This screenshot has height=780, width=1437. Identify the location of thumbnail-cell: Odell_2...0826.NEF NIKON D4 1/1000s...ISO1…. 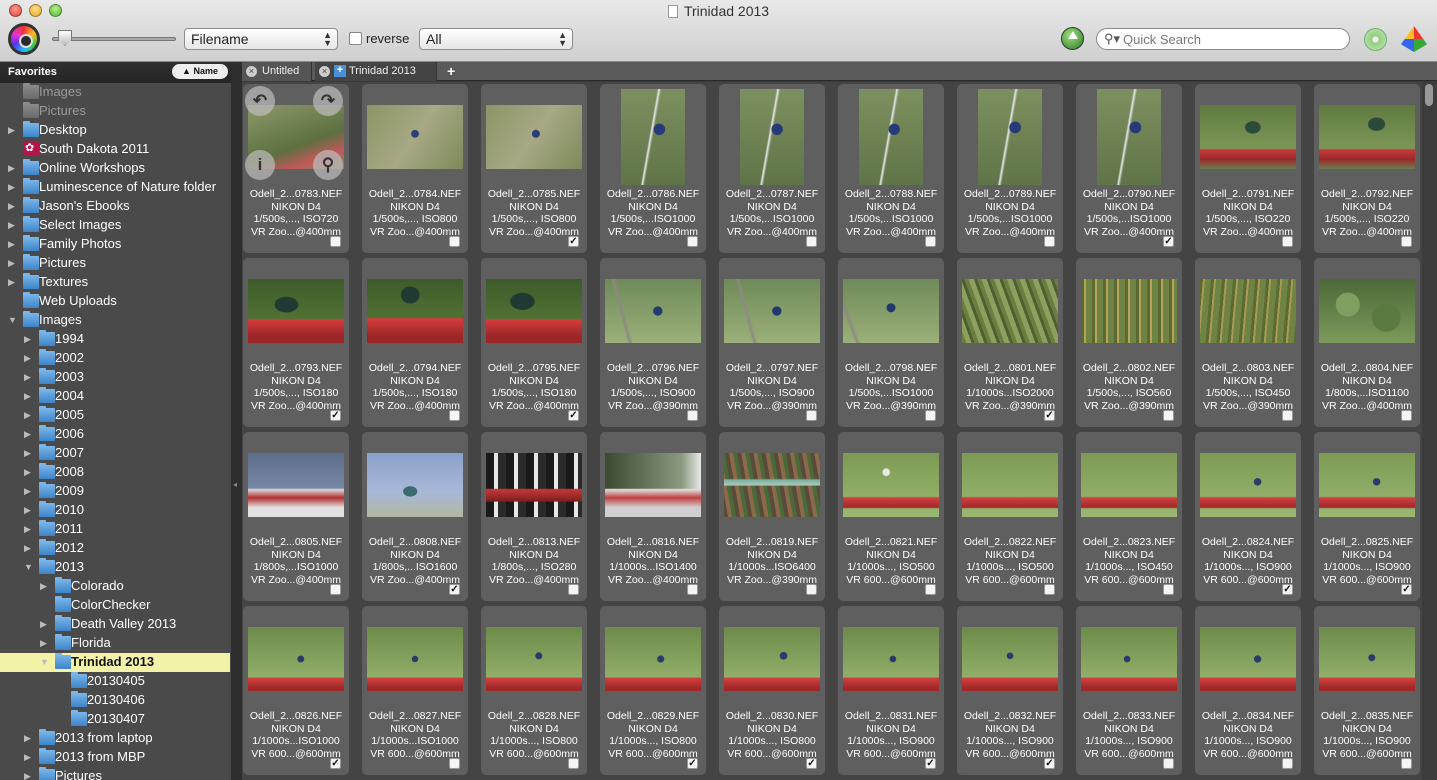
(296, 690).